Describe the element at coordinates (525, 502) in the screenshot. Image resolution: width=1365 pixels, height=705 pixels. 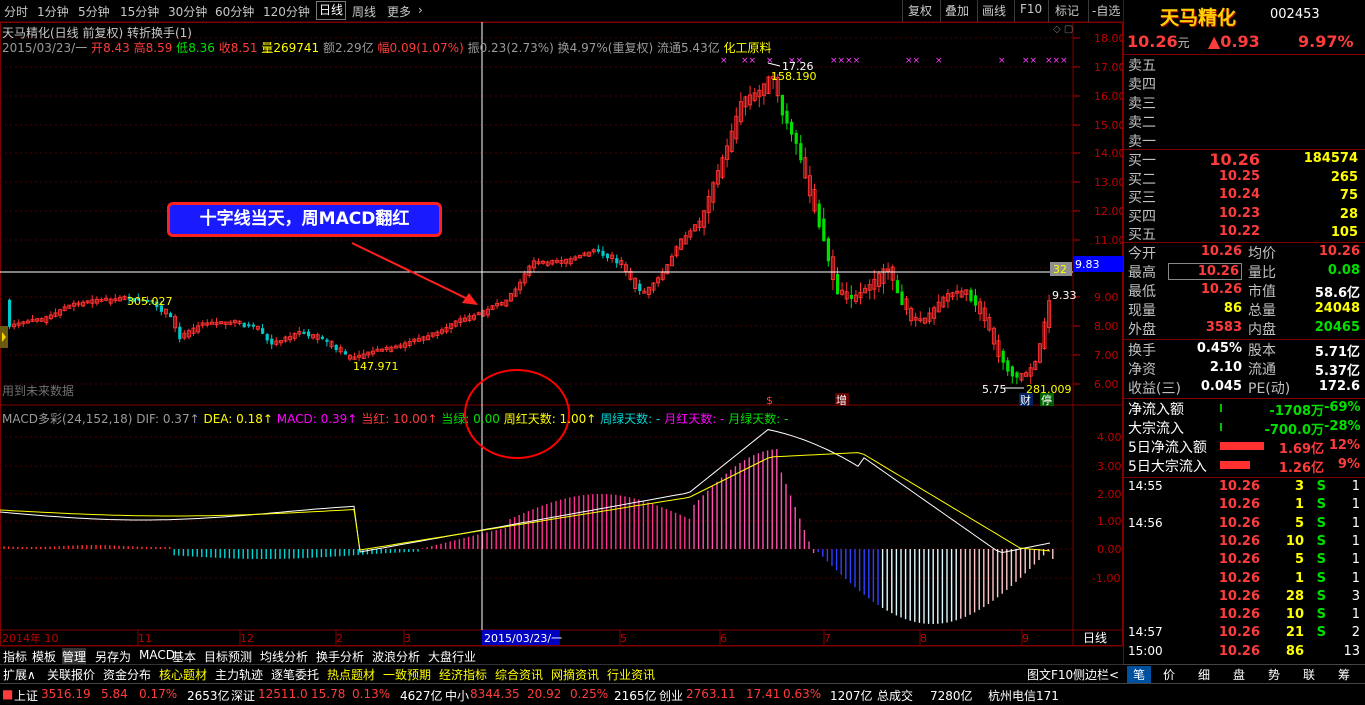
I see `dea-line` at that location.